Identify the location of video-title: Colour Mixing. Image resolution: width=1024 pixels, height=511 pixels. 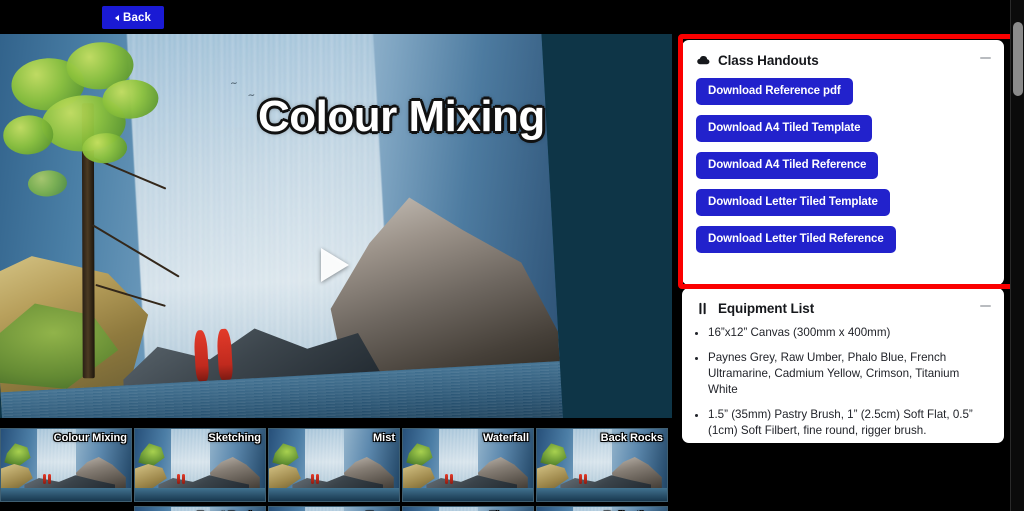
(401, 116).